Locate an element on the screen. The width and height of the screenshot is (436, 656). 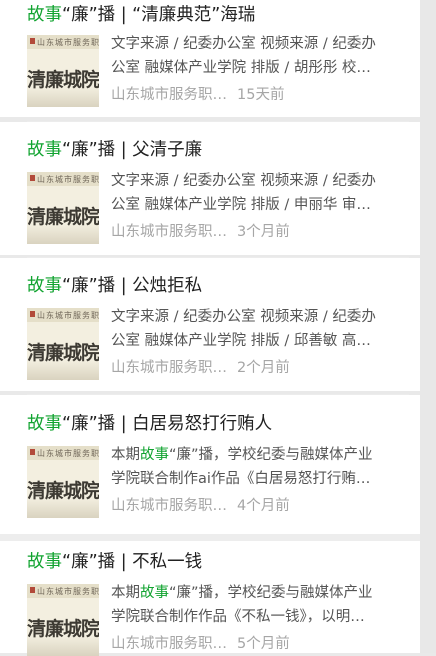
publish-time: 2个月前 is located at coordinates (263, 368).